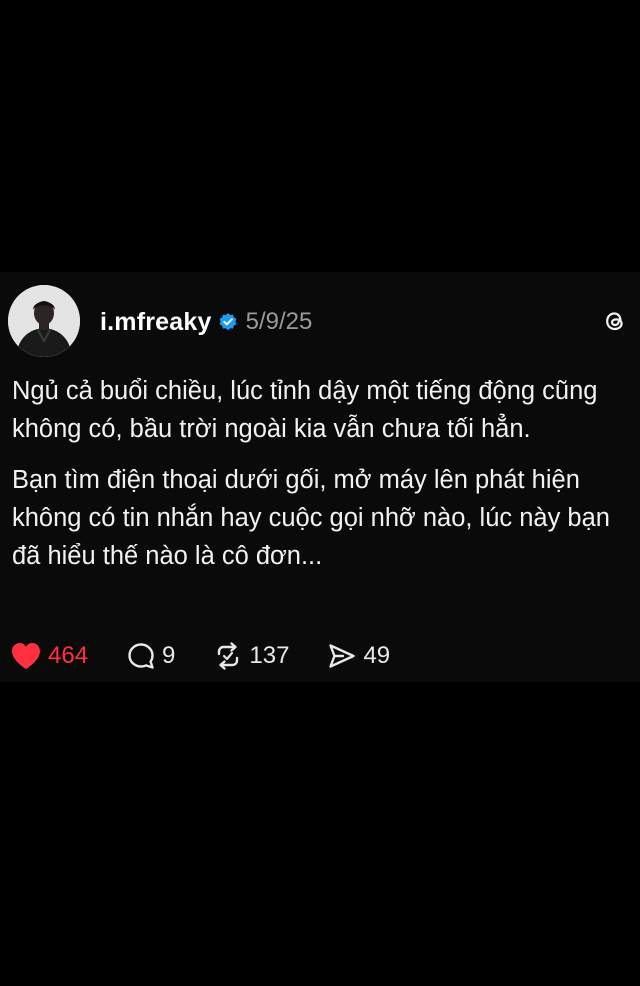 Image resolution: width=640 pixels, height=986 pixels. I want to click on reply-count: 9, so click(169, 655).